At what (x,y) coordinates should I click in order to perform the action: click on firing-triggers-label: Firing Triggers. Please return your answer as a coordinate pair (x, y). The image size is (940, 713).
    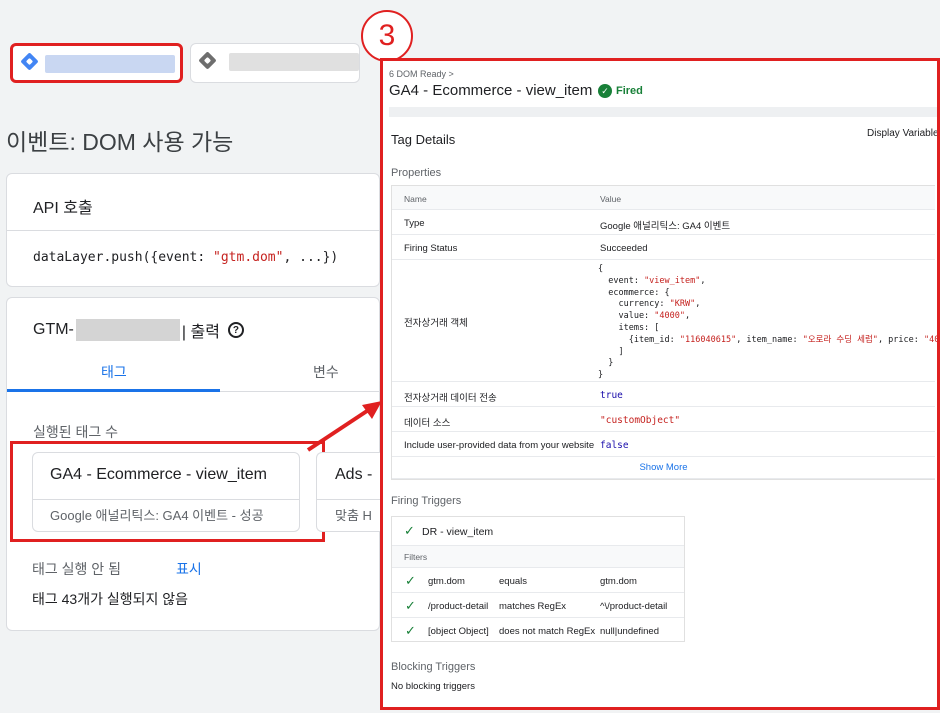
    Looking at the image, I should click on (426, 501).